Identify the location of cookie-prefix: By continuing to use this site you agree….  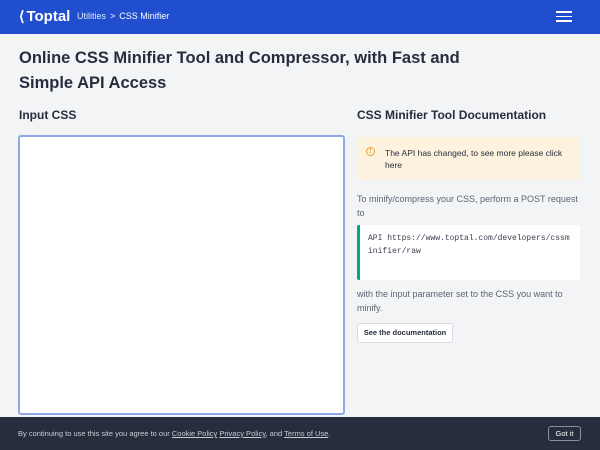
(94, 433).